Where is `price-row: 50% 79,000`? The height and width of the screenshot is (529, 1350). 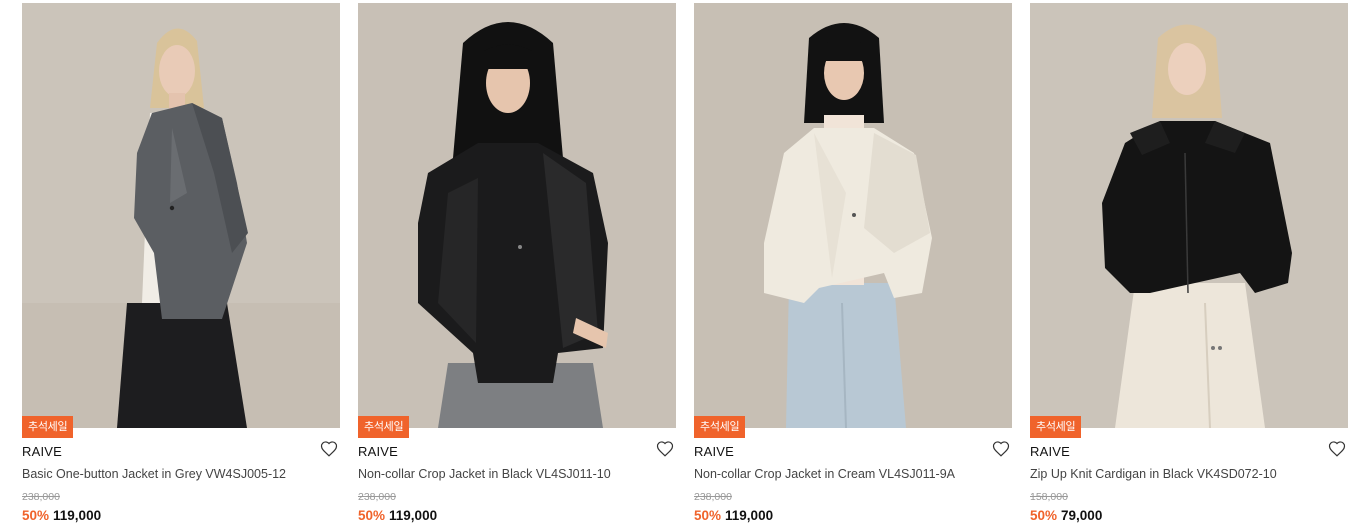 price-row: 50% 79,000 is located at coordinates (1066, 515).